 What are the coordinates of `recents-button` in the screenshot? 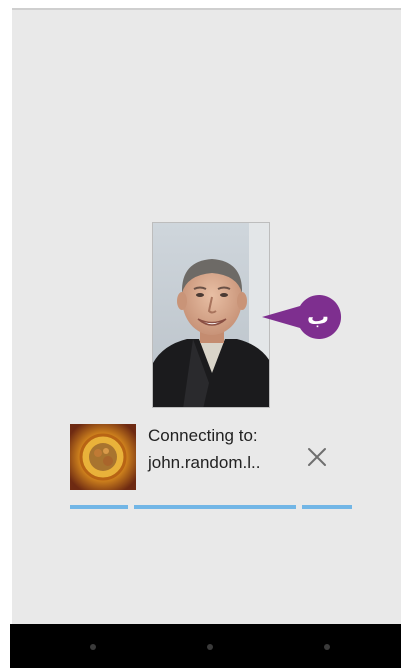 It's located at (327, 647).